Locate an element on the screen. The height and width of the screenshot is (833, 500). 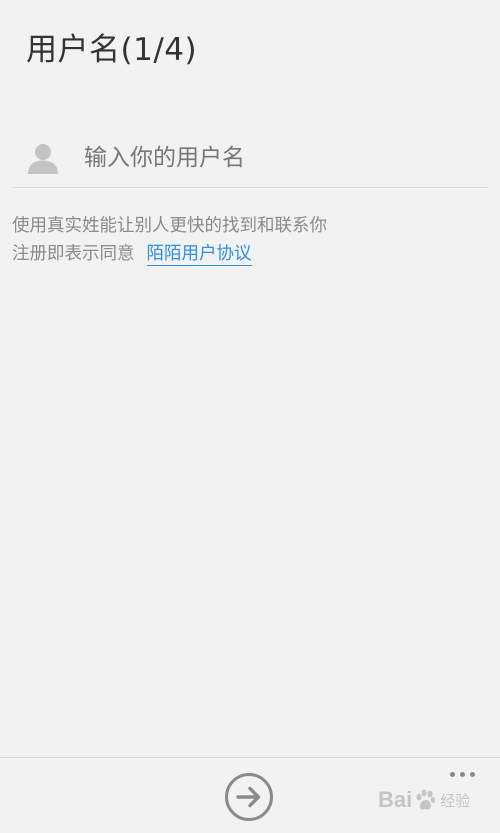
user-agreement-link: 陌陌用户协议 is located at coordinates (199, 254).